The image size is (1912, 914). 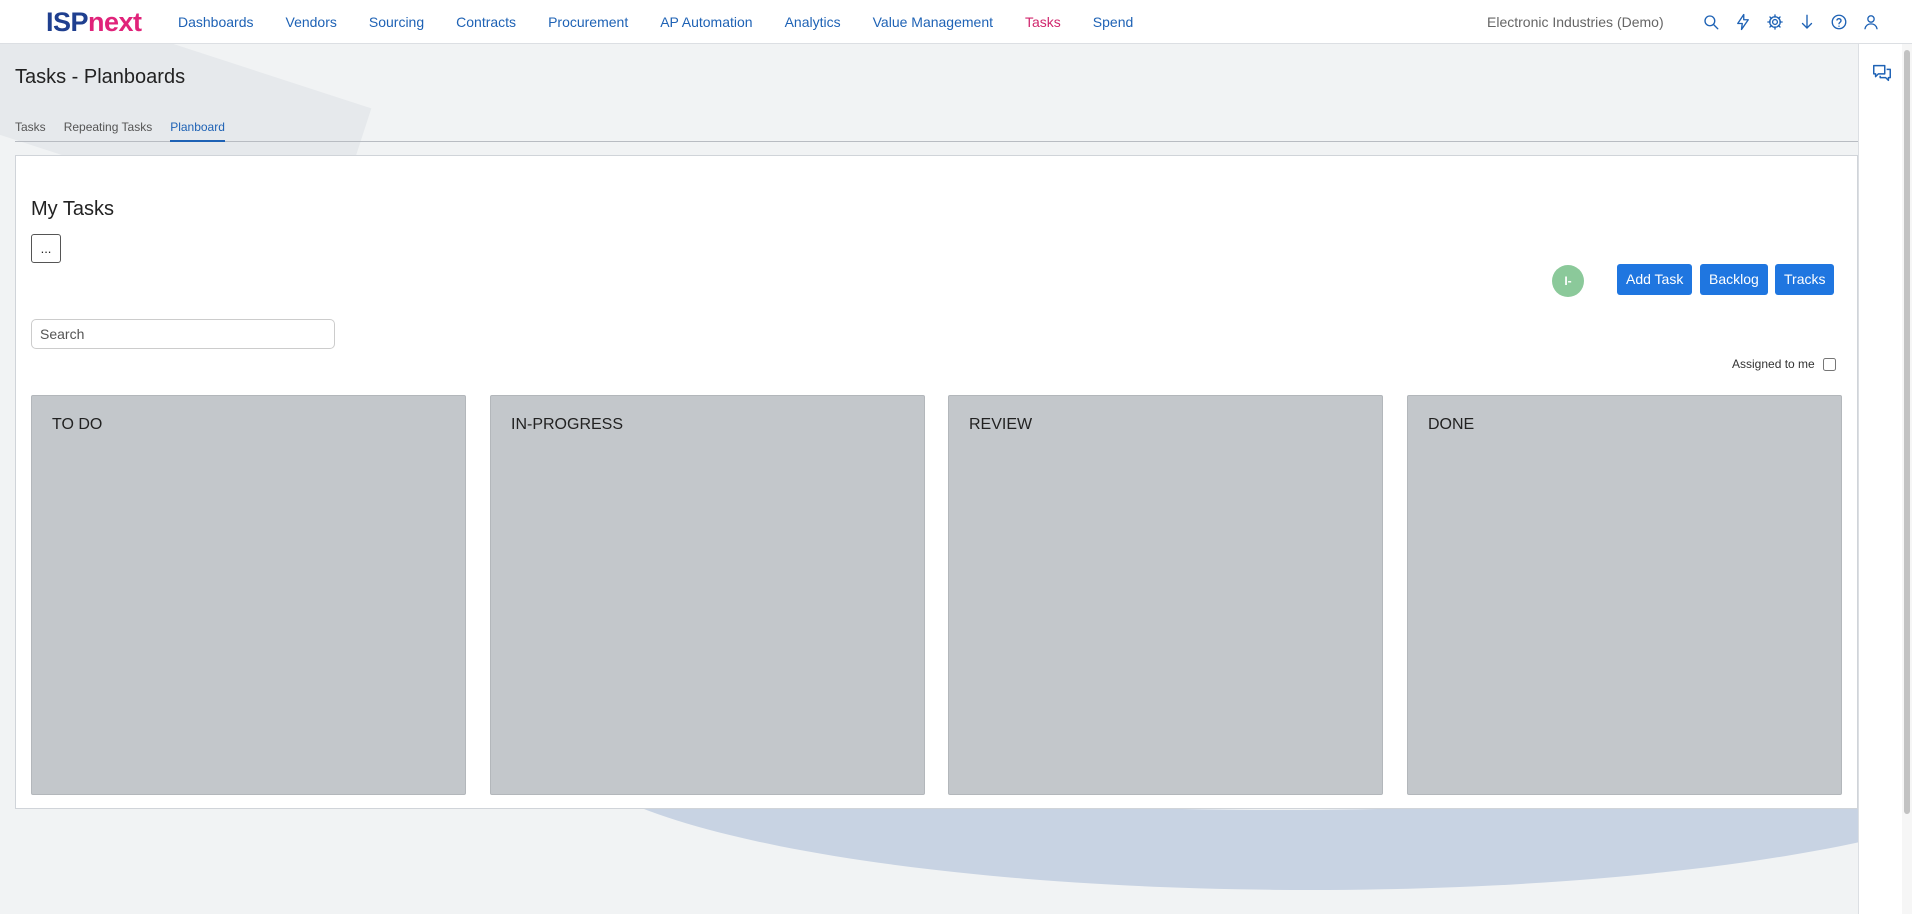 What do you see at coordinates (1113, 22) in the screenshot?
I see `nav-spend: Spend` at bounding box center [1113, 22].